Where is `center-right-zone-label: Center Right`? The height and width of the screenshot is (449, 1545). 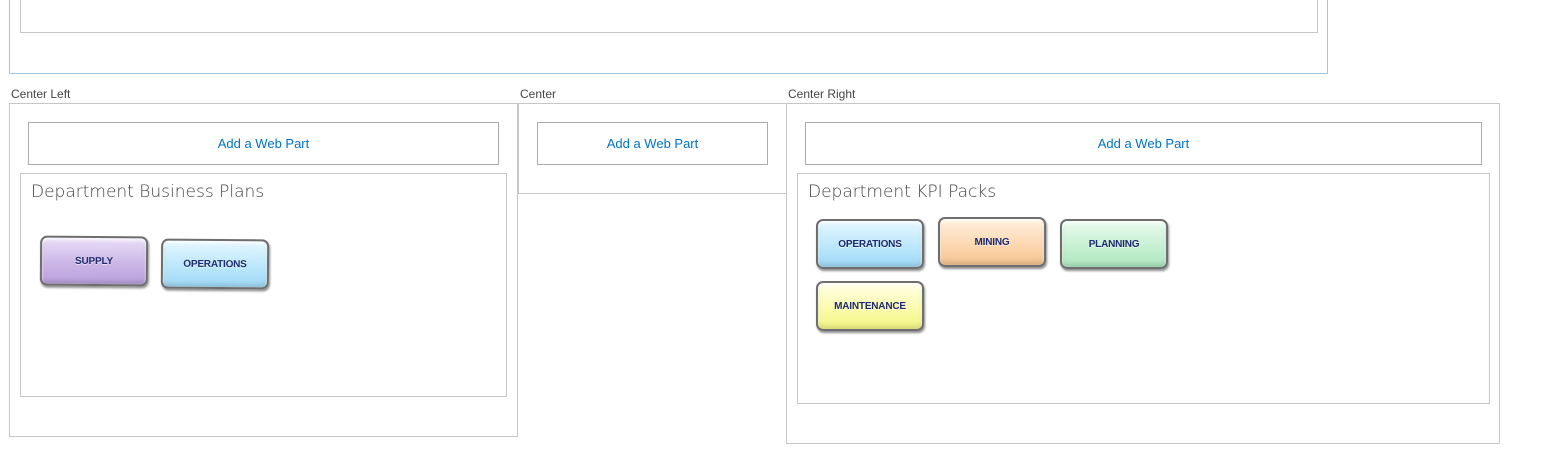 center-right-zone-label: Center Right is located at coordinates (822, 94).